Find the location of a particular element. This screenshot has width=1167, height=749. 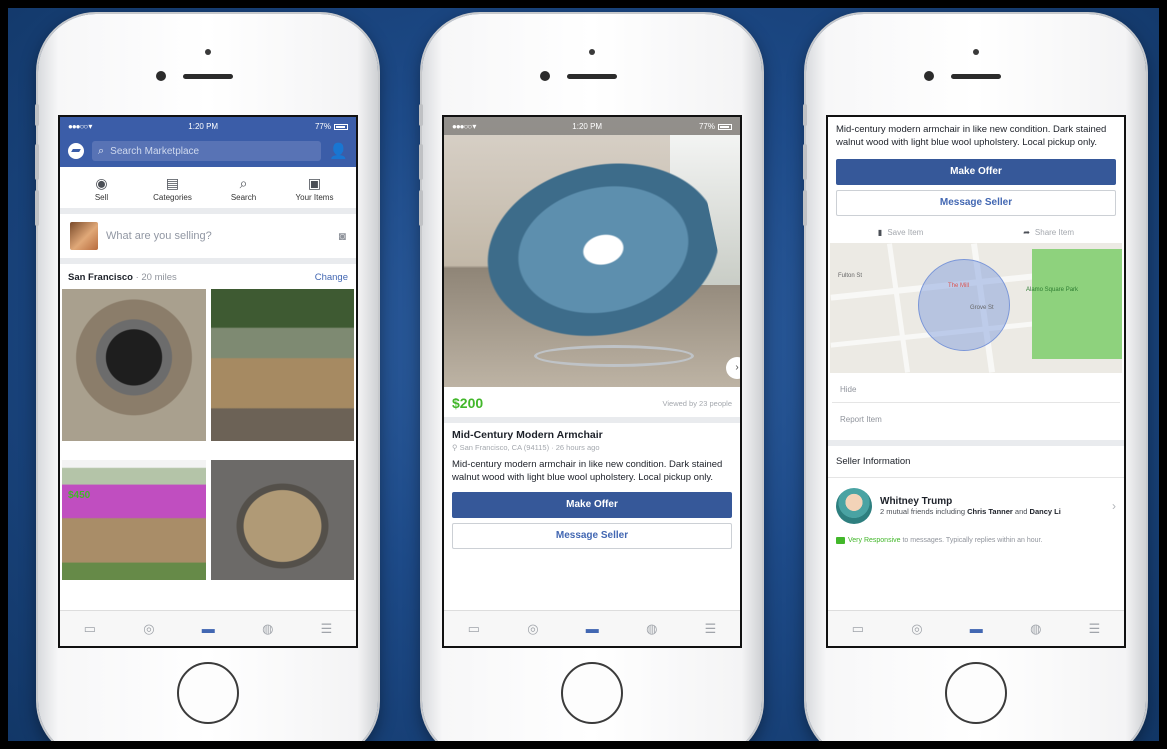

search-input: ⌕ Search Marketplace is located at coordinates (207, 151).